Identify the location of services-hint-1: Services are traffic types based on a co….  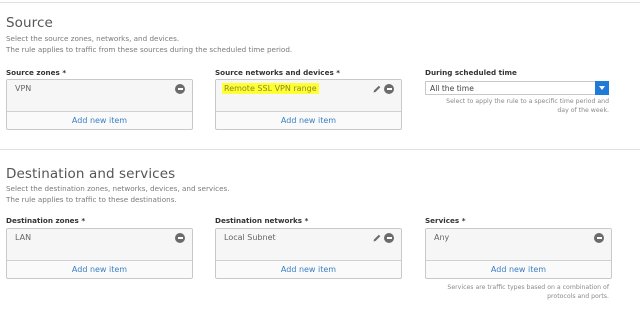
(528, 287).